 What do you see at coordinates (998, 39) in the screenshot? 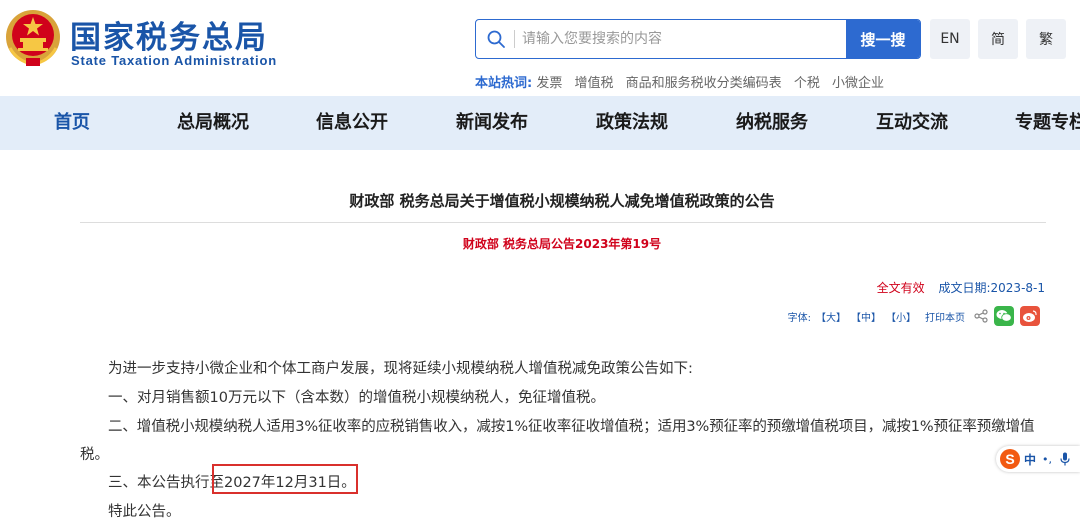
I see `lang-simplified-button: 简` at bounding box center [998, 39].